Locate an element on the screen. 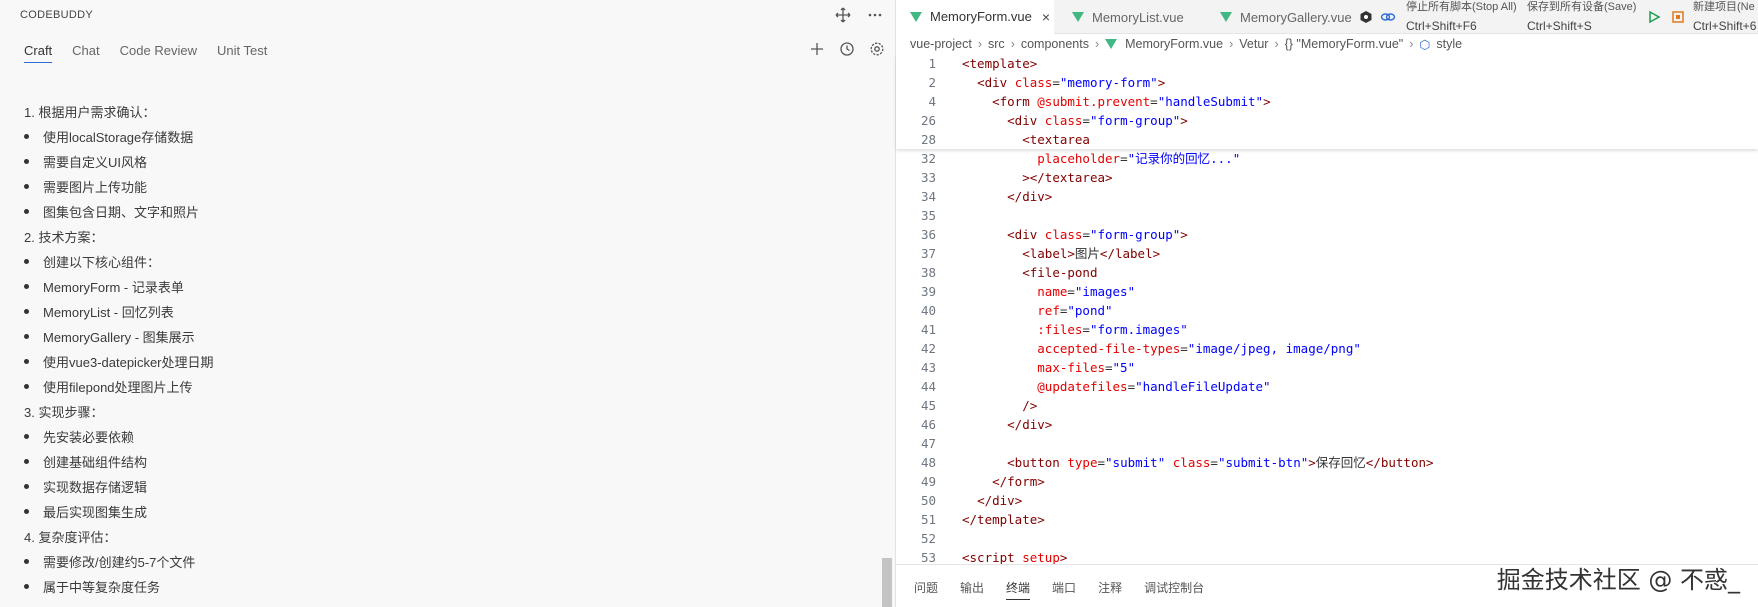  code-line: 41 :files="form.images" is located at coordinates (1327, 329).